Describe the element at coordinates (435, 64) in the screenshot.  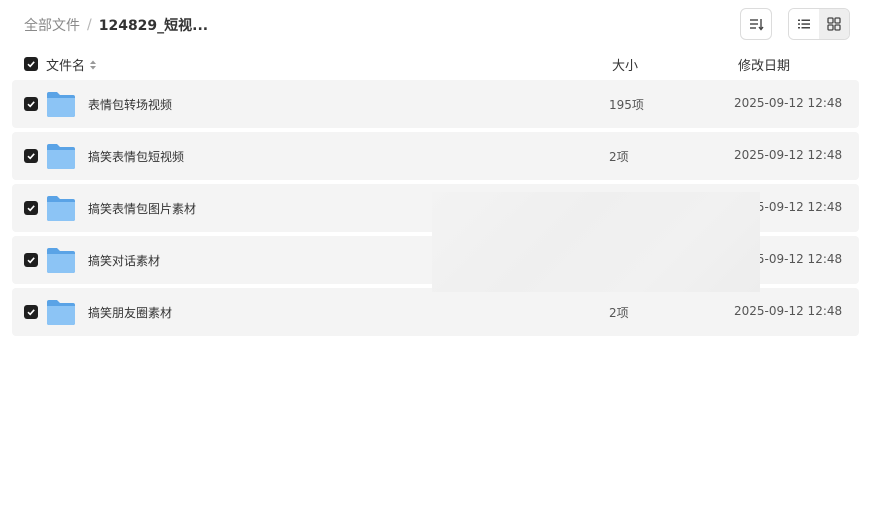
I see `table-header: 文件名 大小 修改日期` at that location.